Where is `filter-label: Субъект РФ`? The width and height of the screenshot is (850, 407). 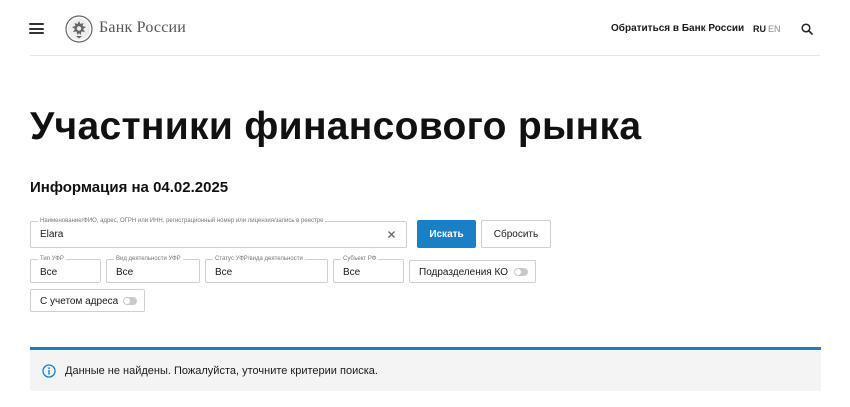 filter-label: Субъект РФ is located at coordinates (360, 259).